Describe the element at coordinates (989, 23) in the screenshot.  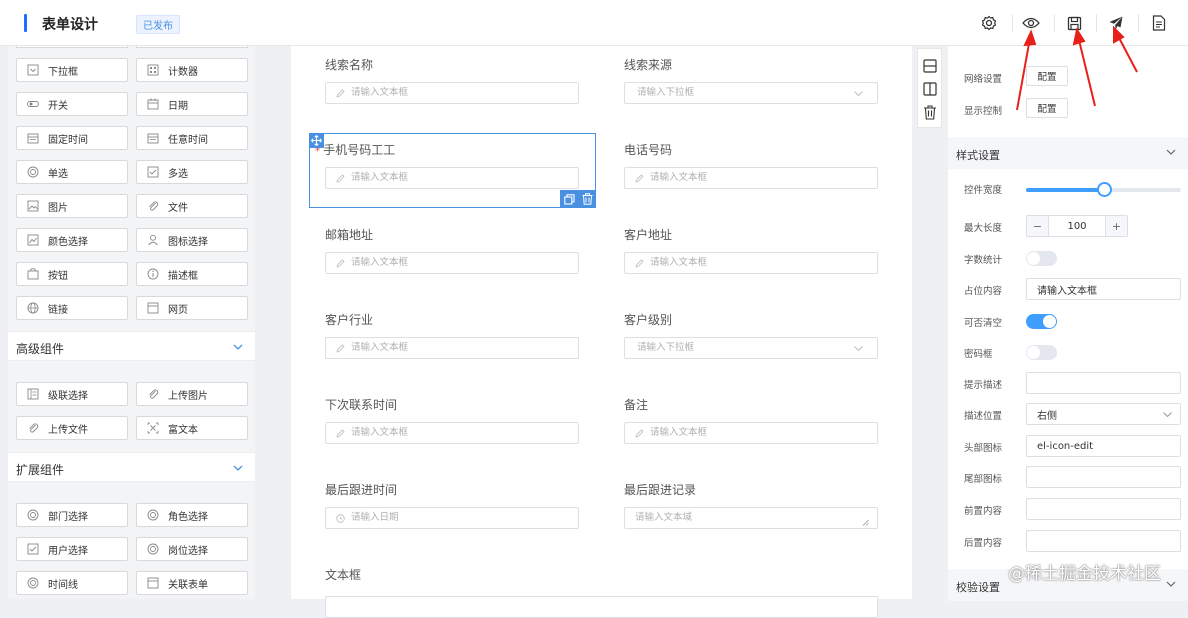
I see `settings-icon` at that location.